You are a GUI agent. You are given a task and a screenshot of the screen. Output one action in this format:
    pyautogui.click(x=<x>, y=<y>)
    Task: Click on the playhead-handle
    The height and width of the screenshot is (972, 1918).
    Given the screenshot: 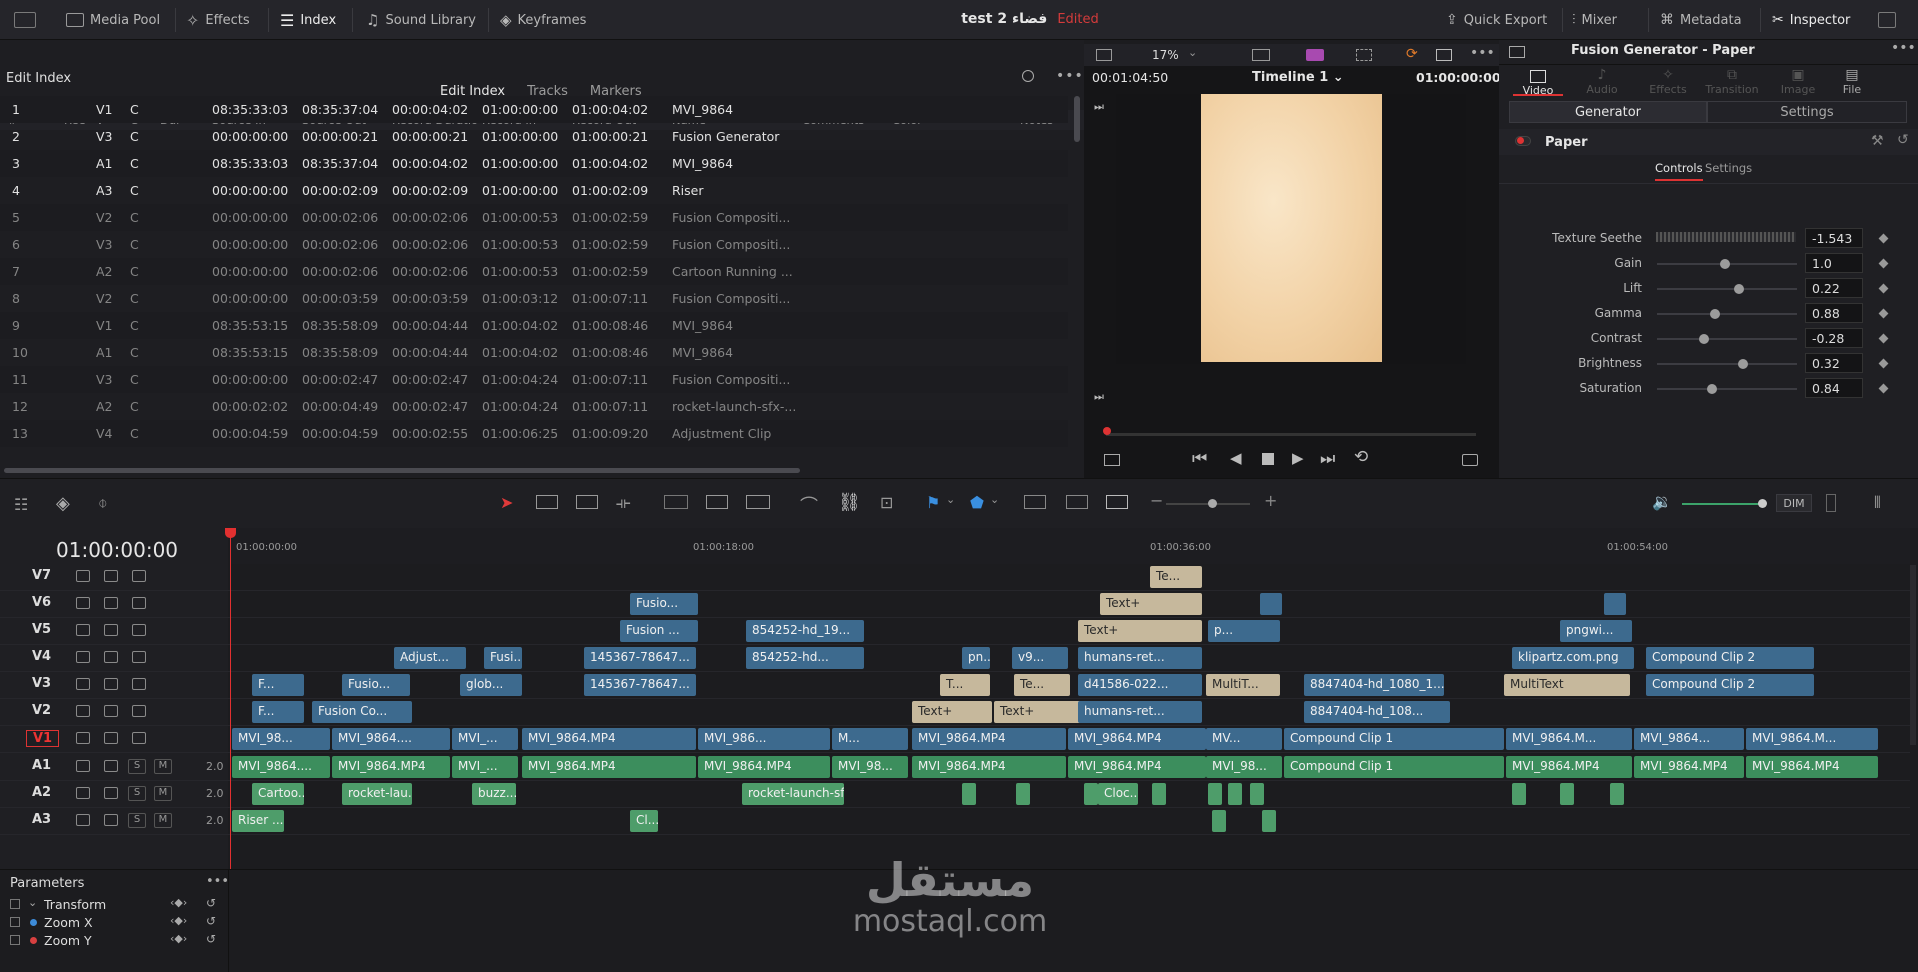 What is the action you would take?
    pyautogui.click(x=230, y=533)
    